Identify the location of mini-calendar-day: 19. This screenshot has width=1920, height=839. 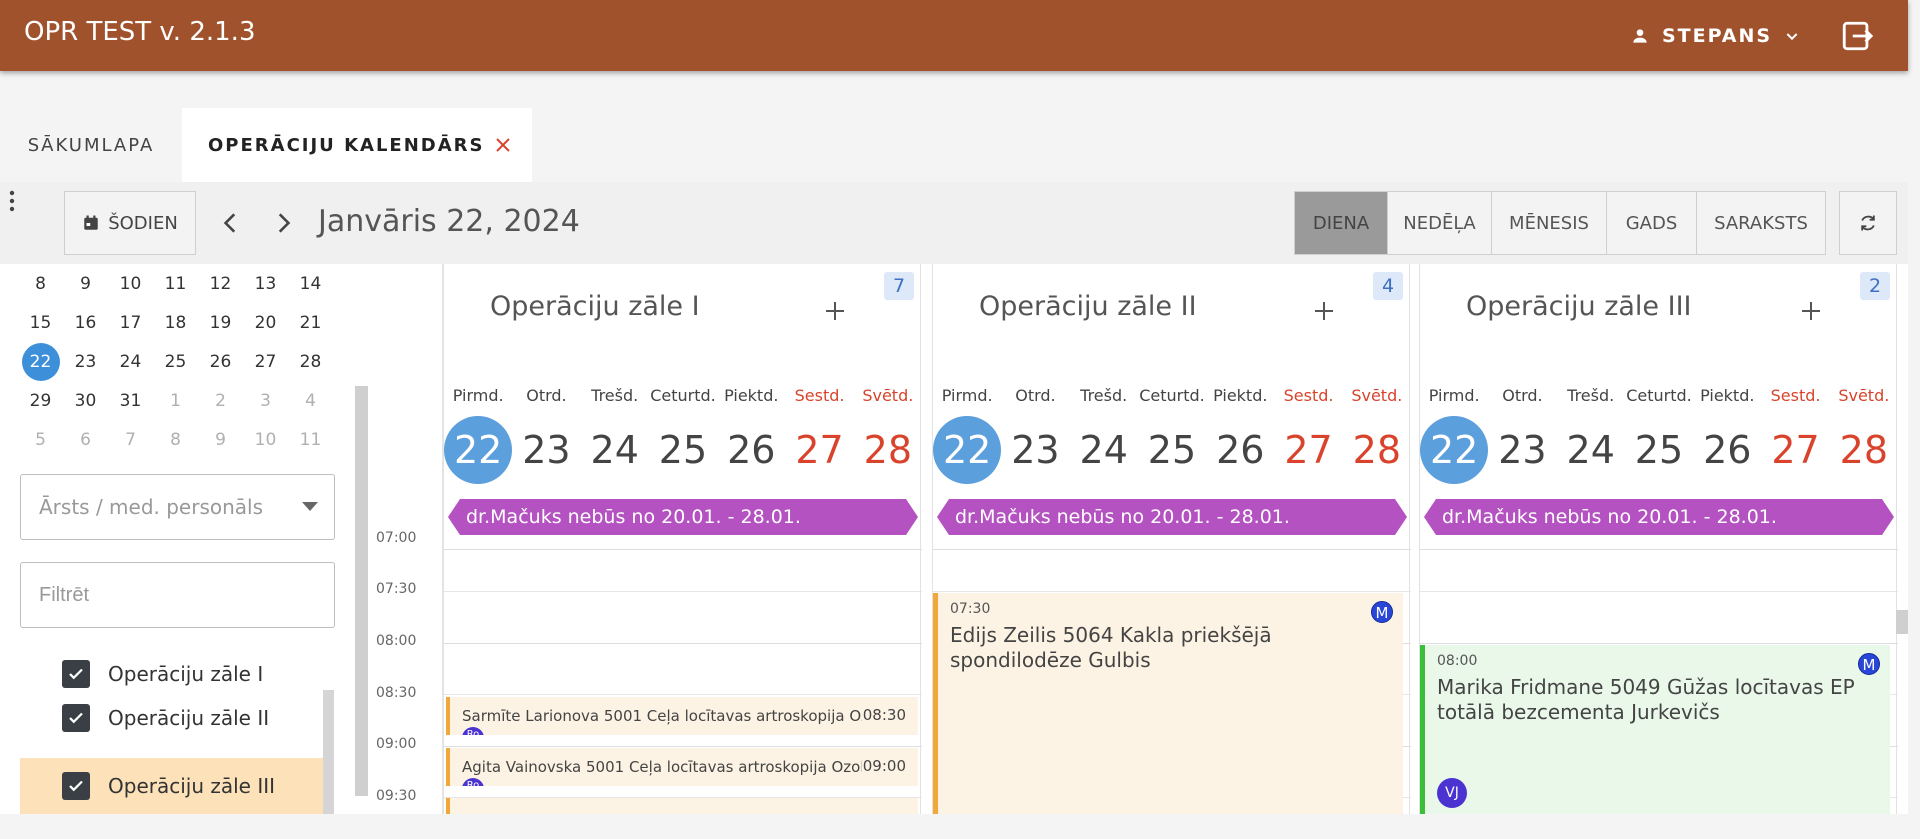
(220, 323).